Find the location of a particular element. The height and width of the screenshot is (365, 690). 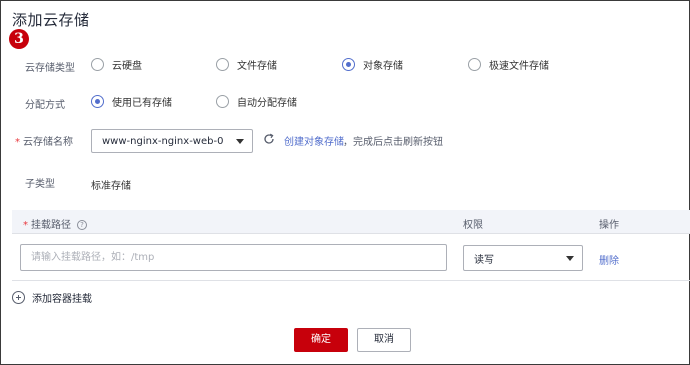

radio-label: 对象存储 is located at coordinates (383, 66).